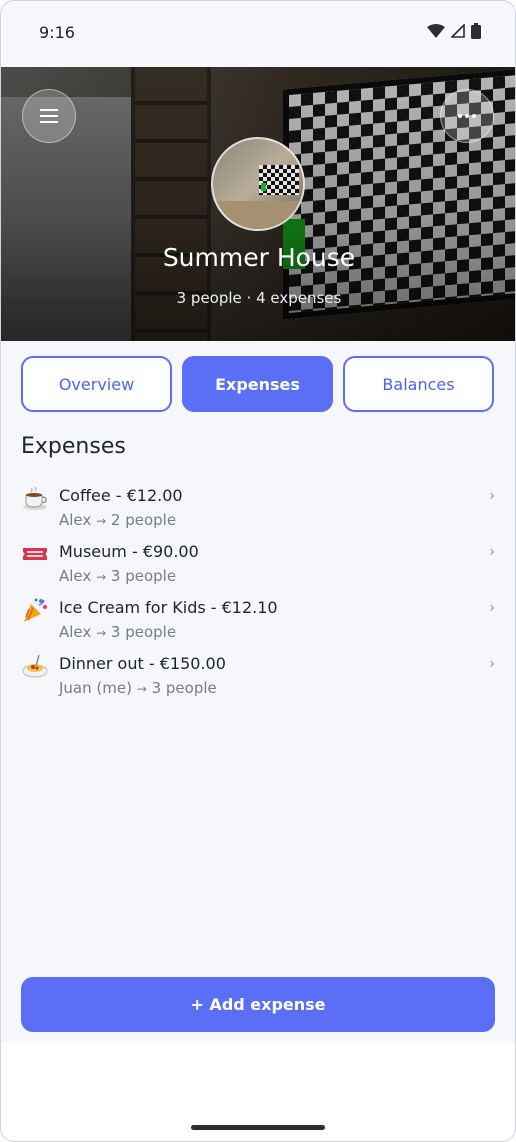 This screenshot has height=1142, width=516. I want to click on expense-title: Dinner out - €150.00, so click(142, 663).